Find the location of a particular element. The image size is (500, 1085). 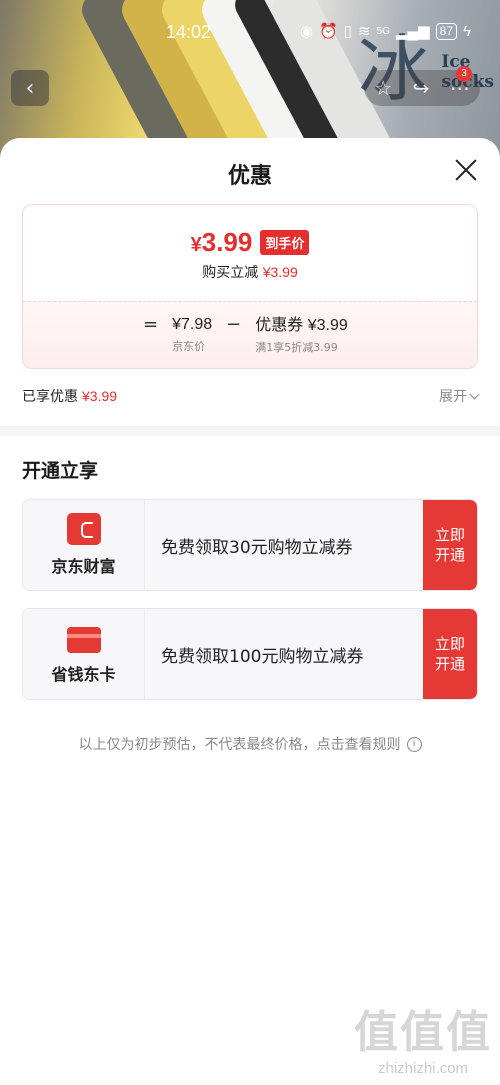

coupon-term: 优惠券 ¥3.99 满1享5折减3.99 is located at coordinates (301, 334).